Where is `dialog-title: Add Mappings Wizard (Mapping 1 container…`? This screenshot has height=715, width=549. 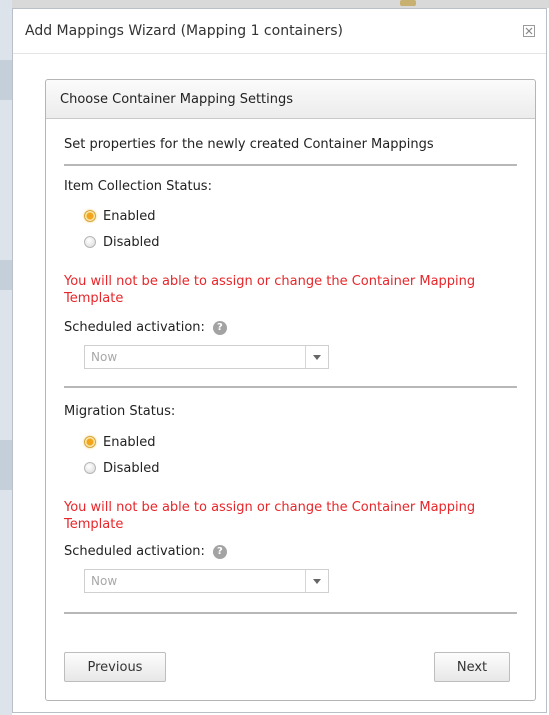
dialog-title: Add Mappings Wizard (Mapping 1 container… is located at coordinates (184, 31).